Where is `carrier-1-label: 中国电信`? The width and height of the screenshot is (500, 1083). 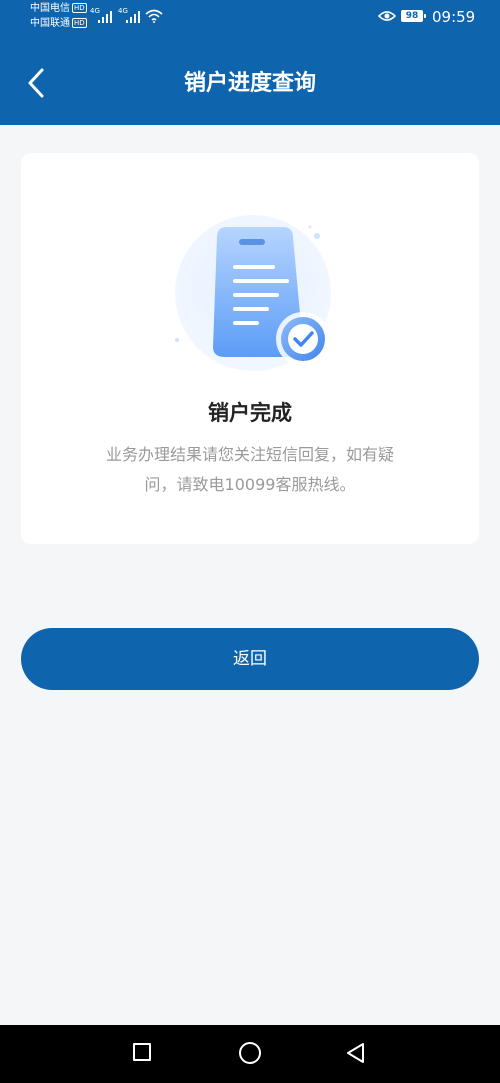 carrier-1-label: 中国电信 is located at coordinates (50, 8).